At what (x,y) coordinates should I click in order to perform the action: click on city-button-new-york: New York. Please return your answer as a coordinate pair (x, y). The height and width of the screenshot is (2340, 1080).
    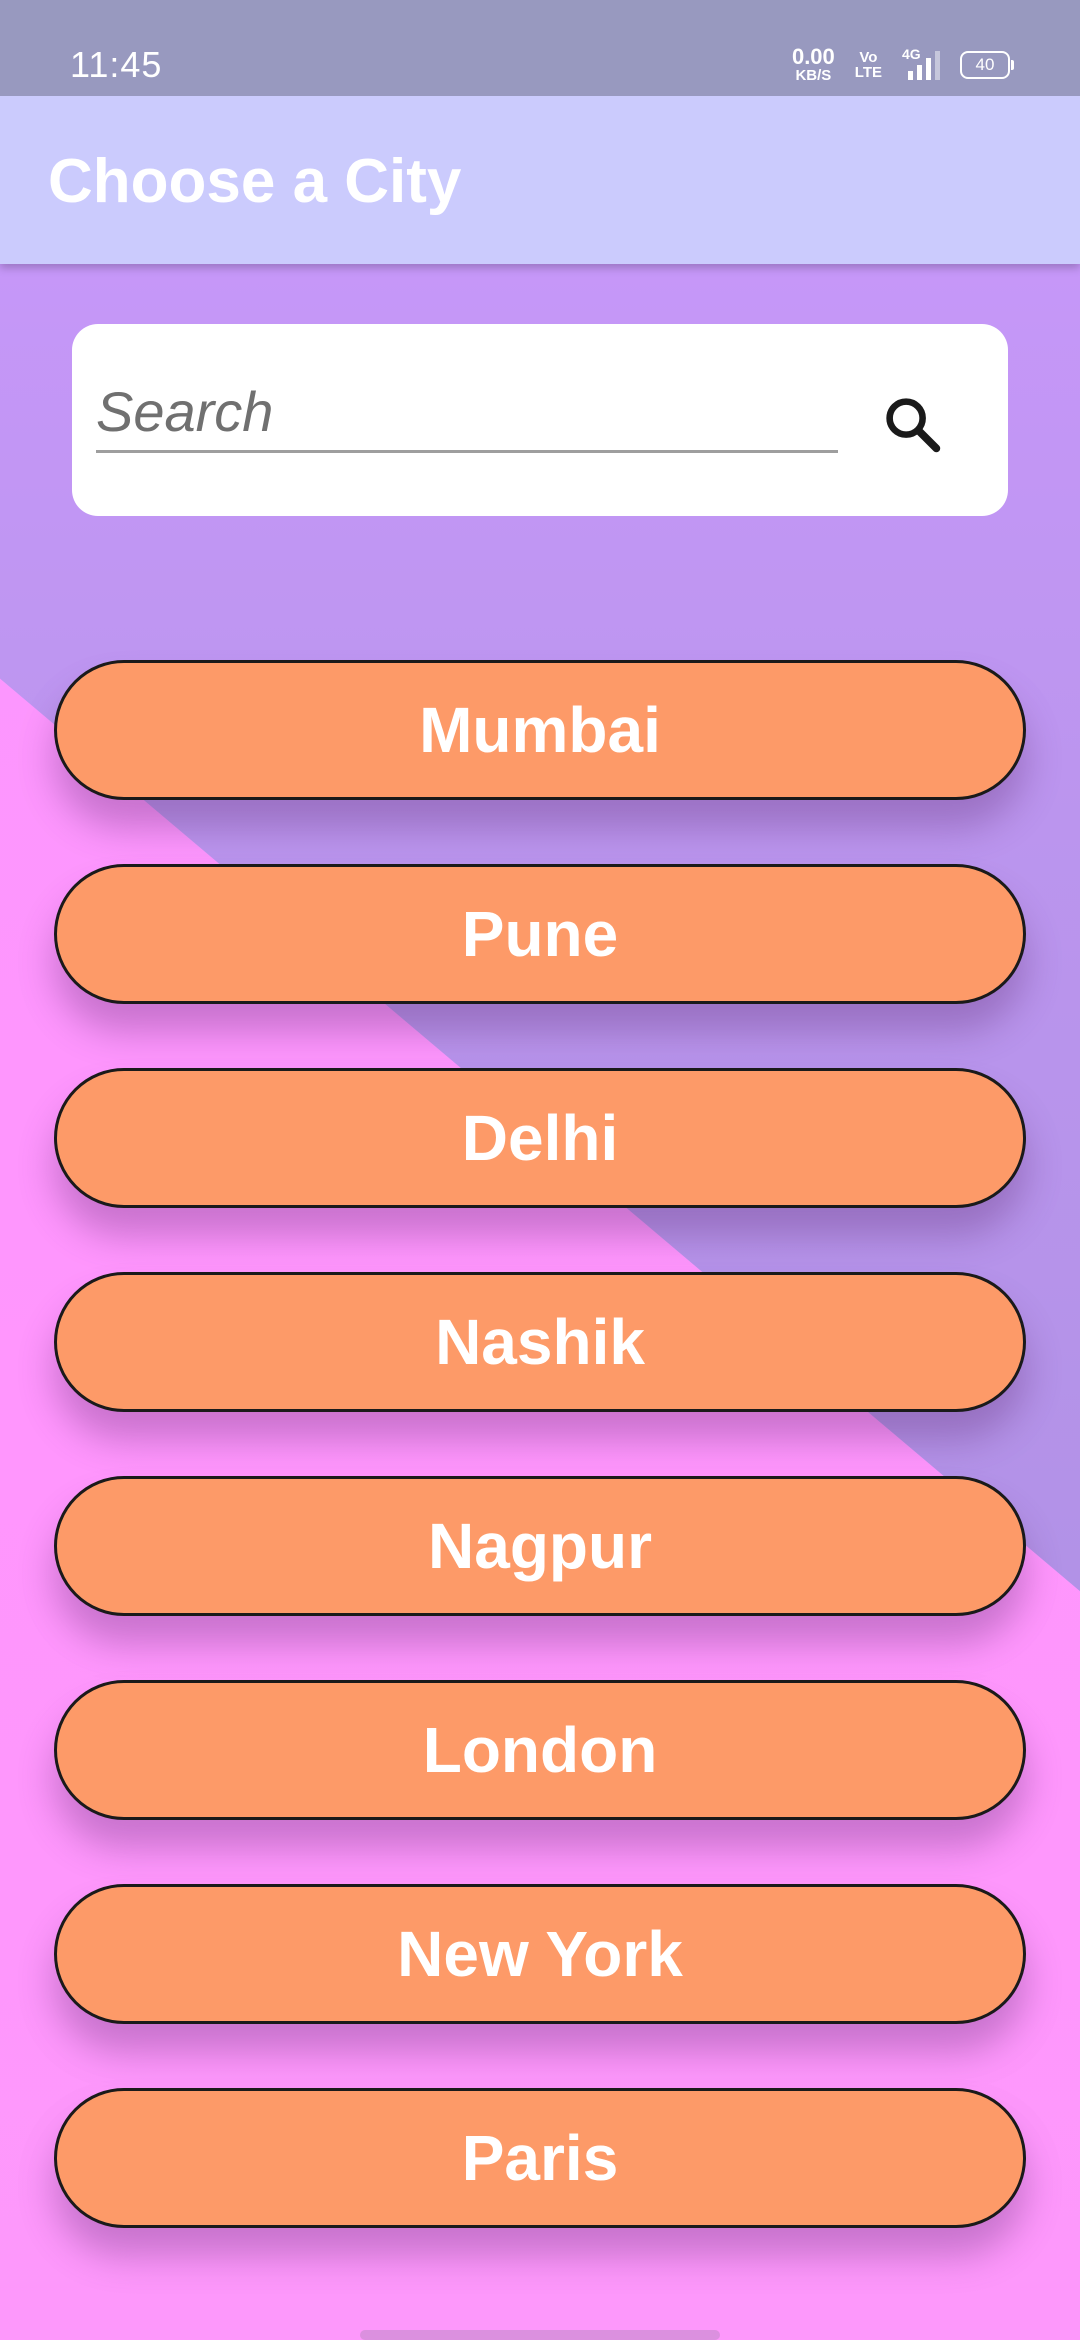
    Looking at the image, I should click on (540, 1954).